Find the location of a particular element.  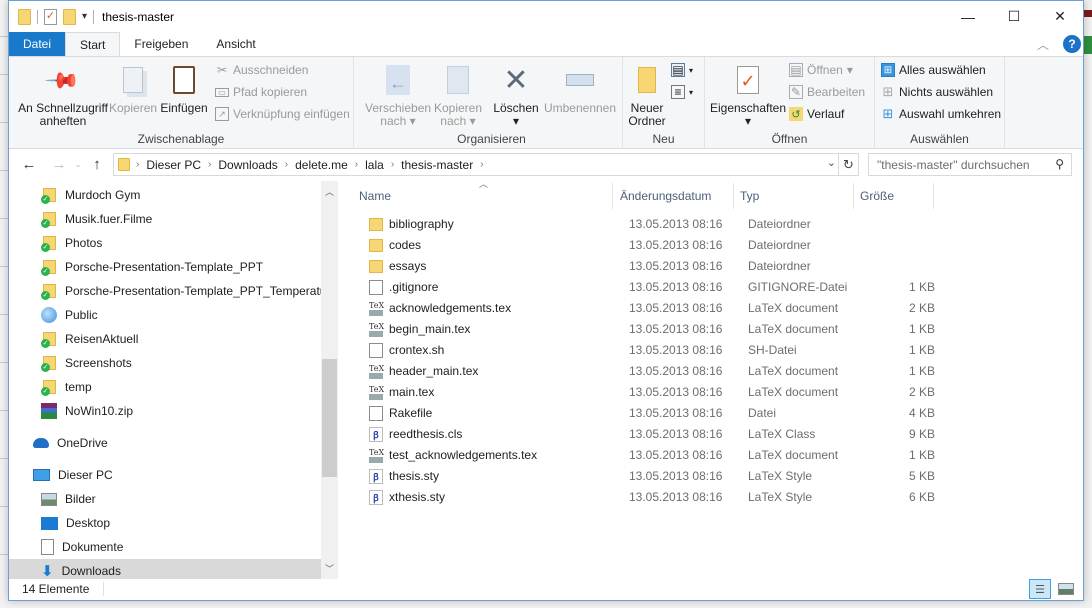

collapse-ribbon-icon: ︿ is located at coordinates (1043, 44).